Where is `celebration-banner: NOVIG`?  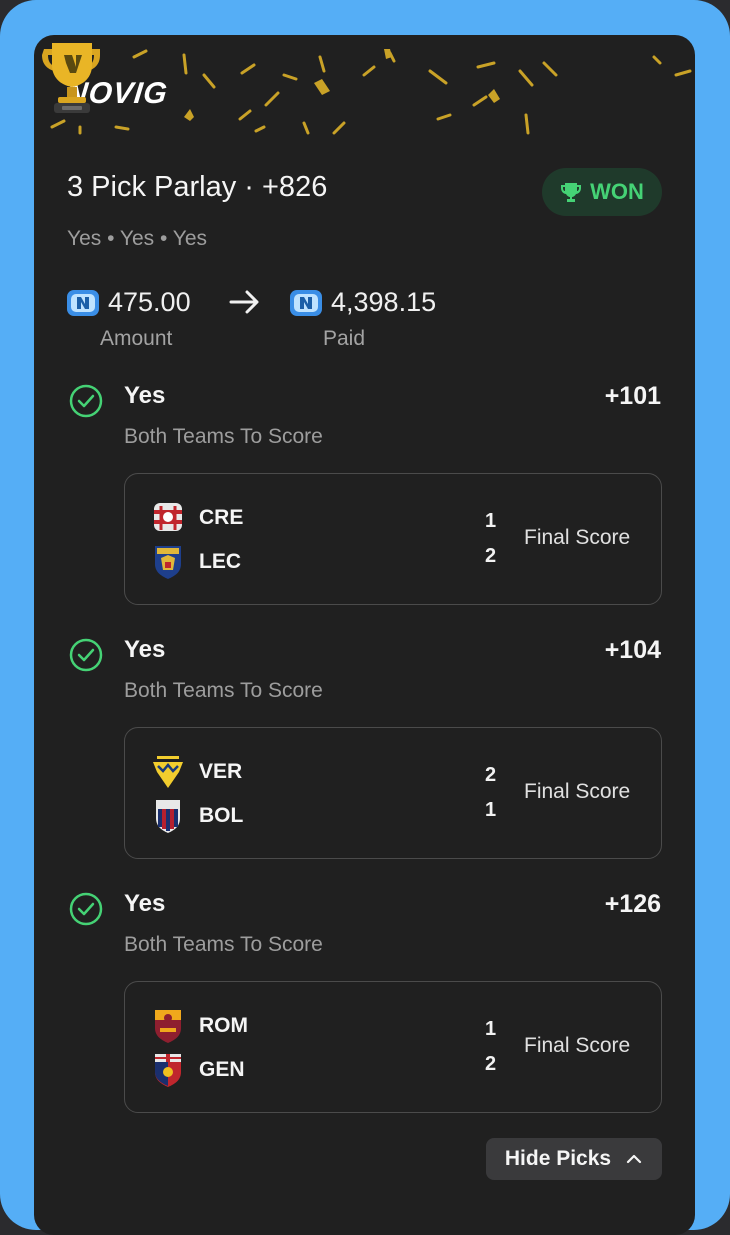
celebration-banner: NOVIG is located at coordinates (364, 90).